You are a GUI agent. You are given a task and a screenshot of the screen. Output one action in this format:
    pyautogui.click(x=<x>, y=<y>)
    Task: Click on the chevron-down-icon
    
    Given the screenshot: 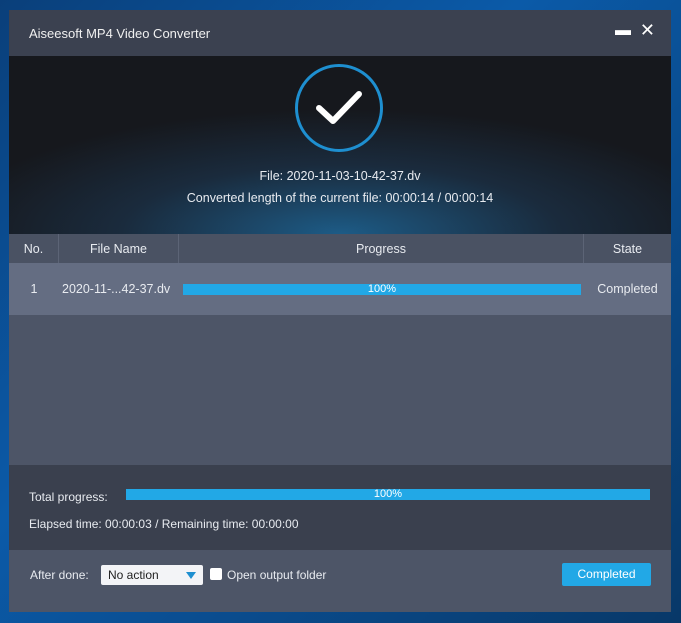 What is the action you would take?
    pyautogui.click(x=191, y=575)
    